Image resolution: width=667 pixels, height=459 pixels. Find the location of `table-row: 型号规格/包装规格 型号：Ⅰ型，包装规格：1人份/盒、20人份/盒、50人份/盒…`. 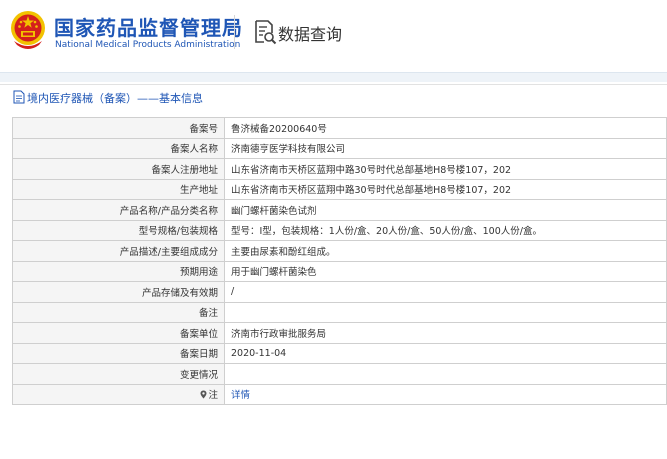

table-row: 型号规格/包装规格 型号：Ⅰ型，包装规格：1人份/盒、20人份/盒、50人份/盒… is located at coordinates (339, 230).